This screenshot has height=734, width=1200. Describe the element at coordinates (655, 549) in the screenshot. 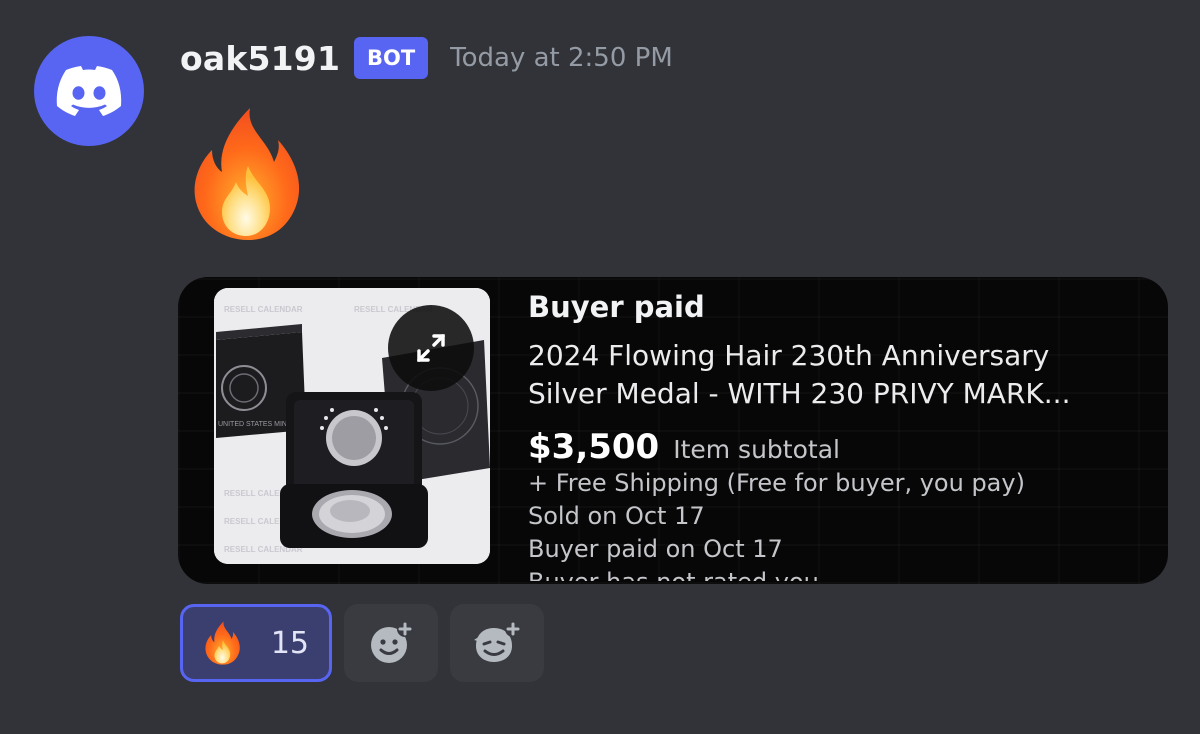

I see `paid-date: Buyer paid on Oct 17` at that location.